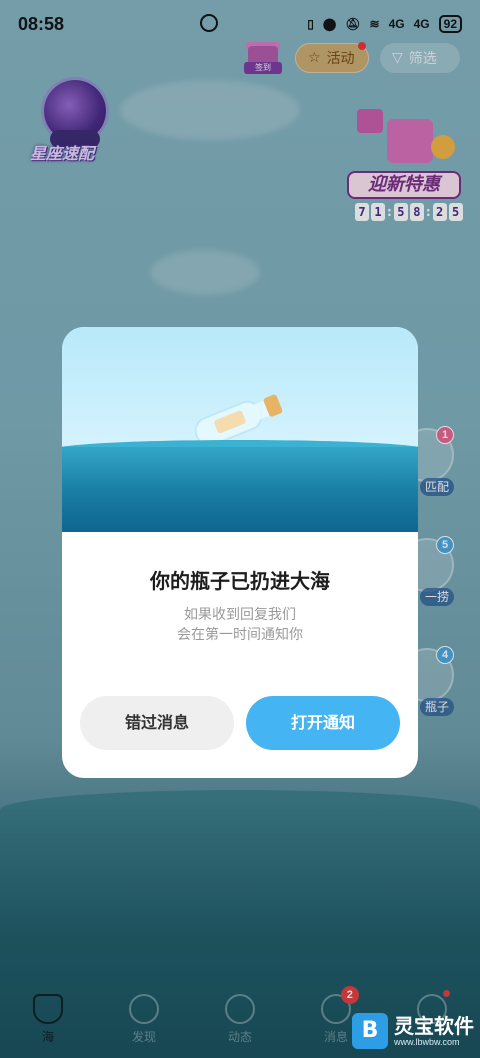 The width and height of the screenshot is (480, 1058). I want to click on watermark-text: 灵宝软件, so click(434, 1026).